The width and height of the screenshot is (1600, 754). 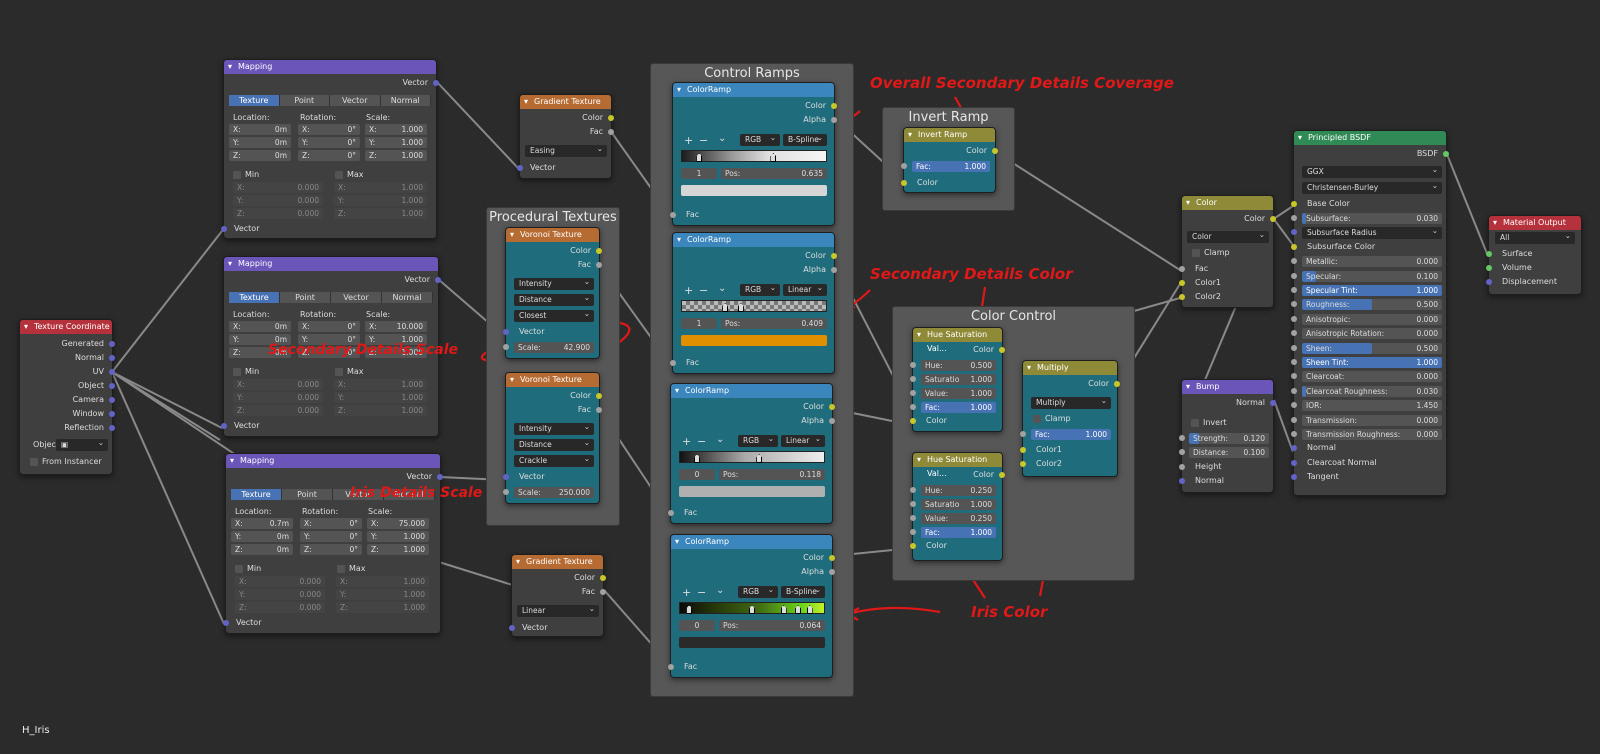 I want to click on strength-field: Strength: 0.120, so click(x=1229, y=438).